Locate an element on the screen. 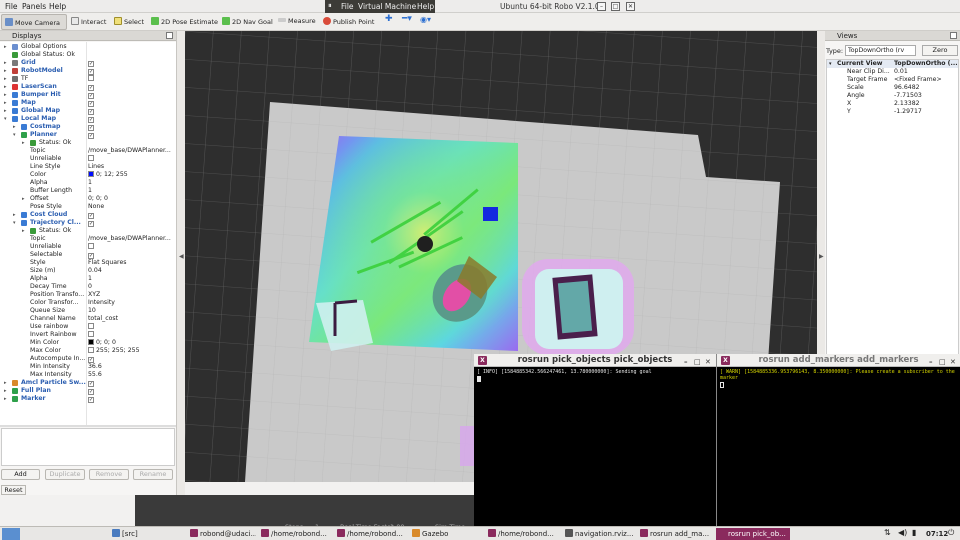 This screenshot has width=960, height=540. measure-tool: Measure is located at coordinates (297, 22).